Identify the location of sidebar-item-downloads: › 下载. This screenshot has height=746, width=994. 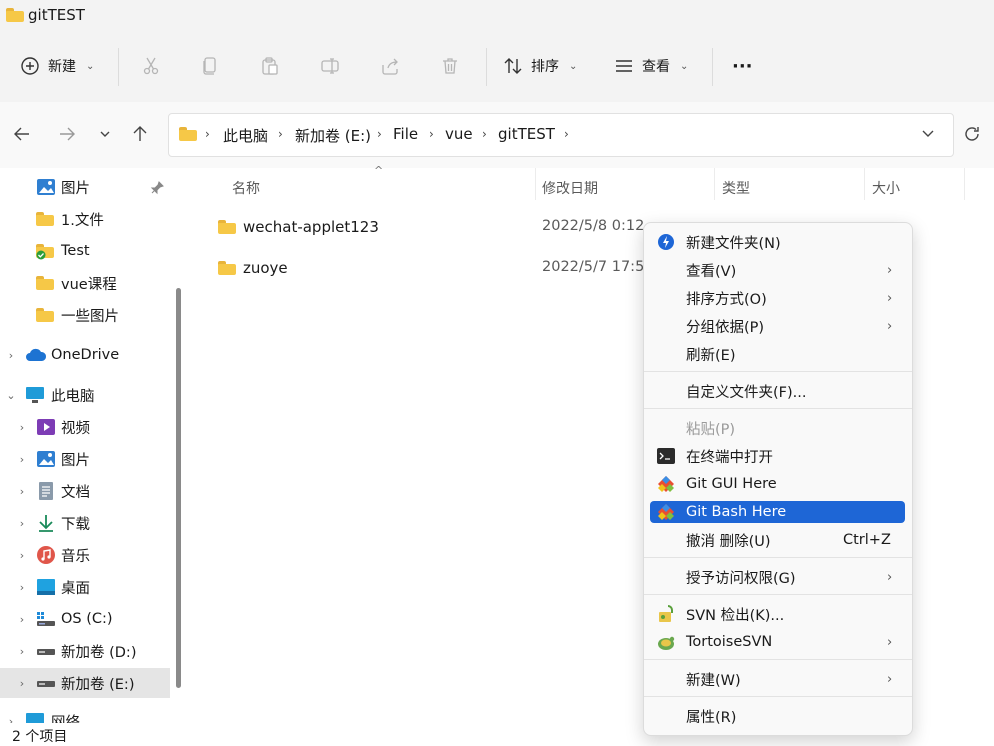
(85, 523).